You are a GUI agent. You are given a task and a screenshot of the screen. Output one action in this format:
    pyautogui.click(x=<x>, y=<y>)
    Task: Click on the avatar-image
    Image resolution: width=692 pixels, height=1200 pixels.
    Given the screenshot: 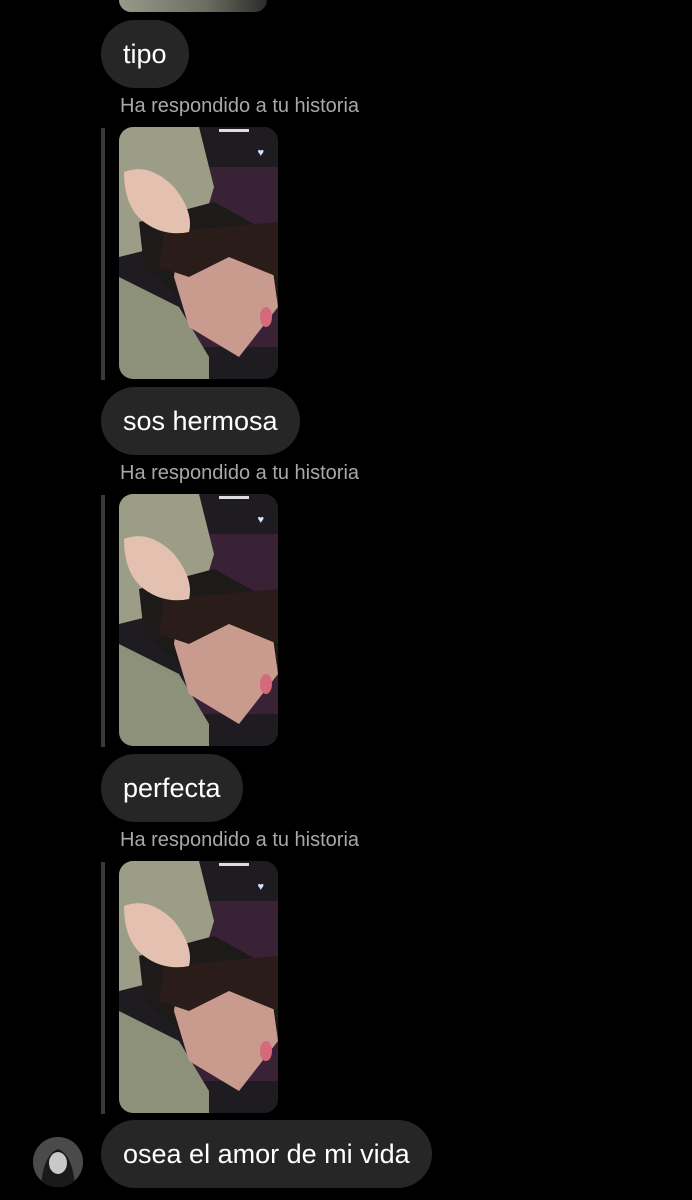 What is the action you would take?
    pyautogui.click(x=58, y=1162)
    